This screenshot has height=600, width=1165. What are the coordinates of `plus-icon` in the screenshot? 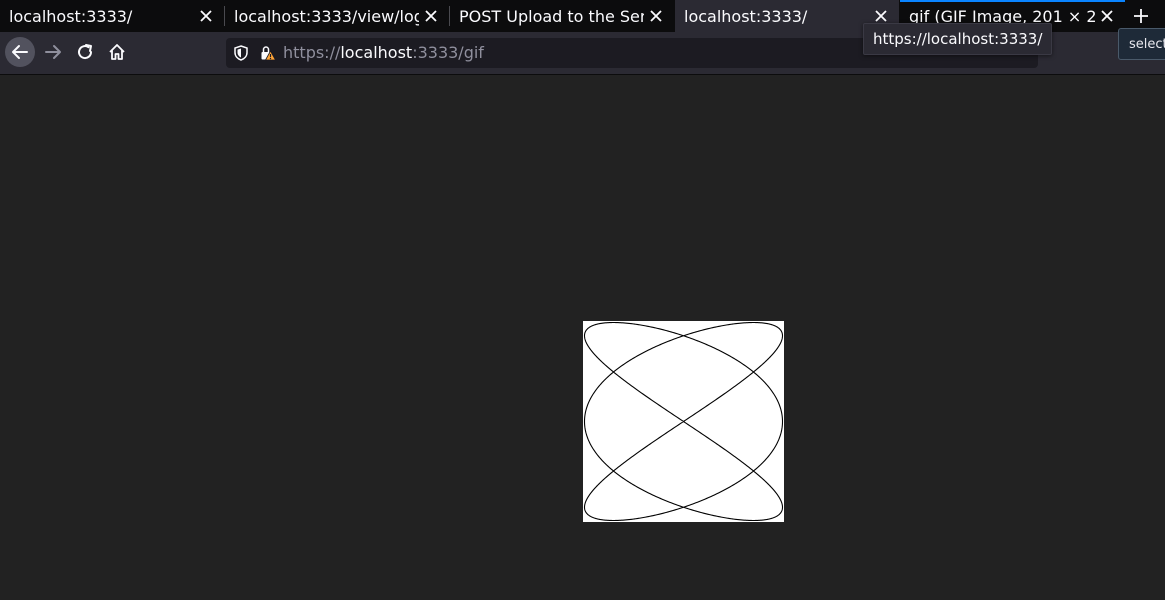 It's located at (1141, 16).